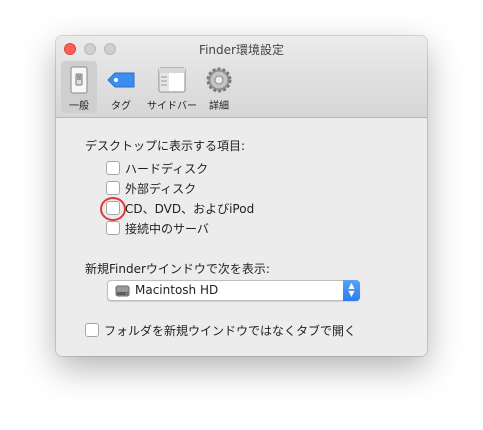  I want to click on tab-sidebar-label: サイドバー, so click(172, 106).